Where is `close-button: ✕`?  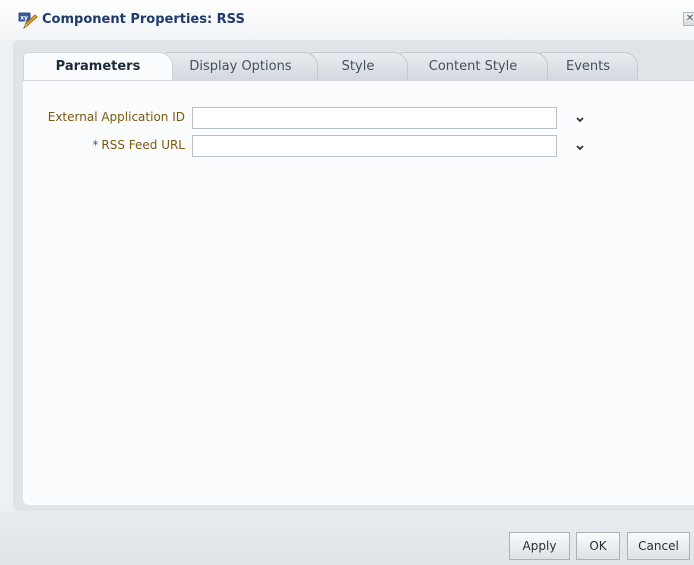
close-button: ✕ is located at coordinates (688, 19).